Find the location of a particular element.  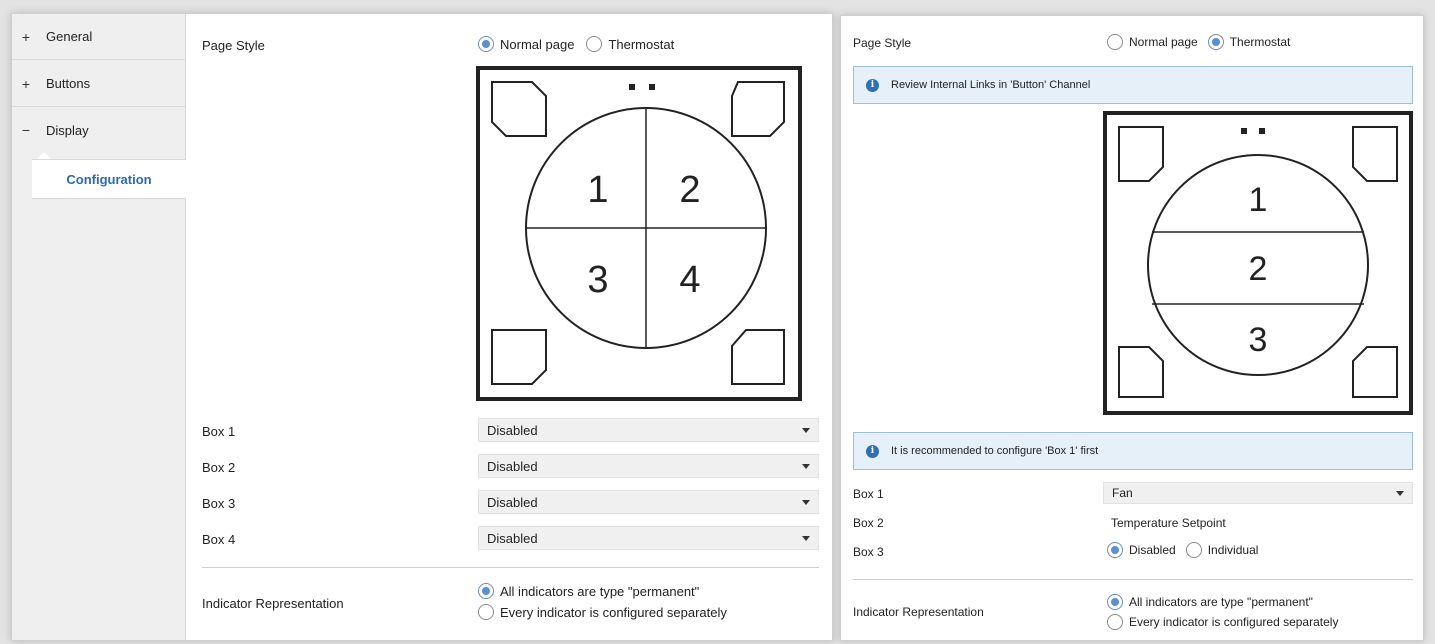

box4-select: Disabled is located at coordinates (648, 538).